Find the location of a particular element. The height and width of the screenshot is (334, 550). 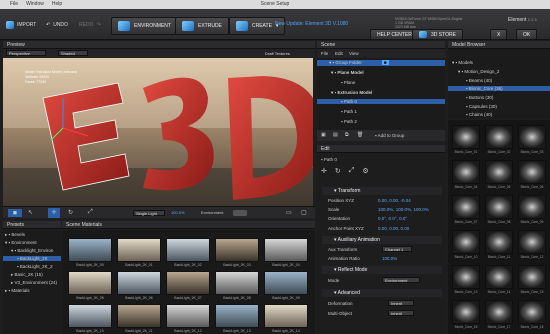

scene-menu-edit: Edit is located at coordinates (339, 53).